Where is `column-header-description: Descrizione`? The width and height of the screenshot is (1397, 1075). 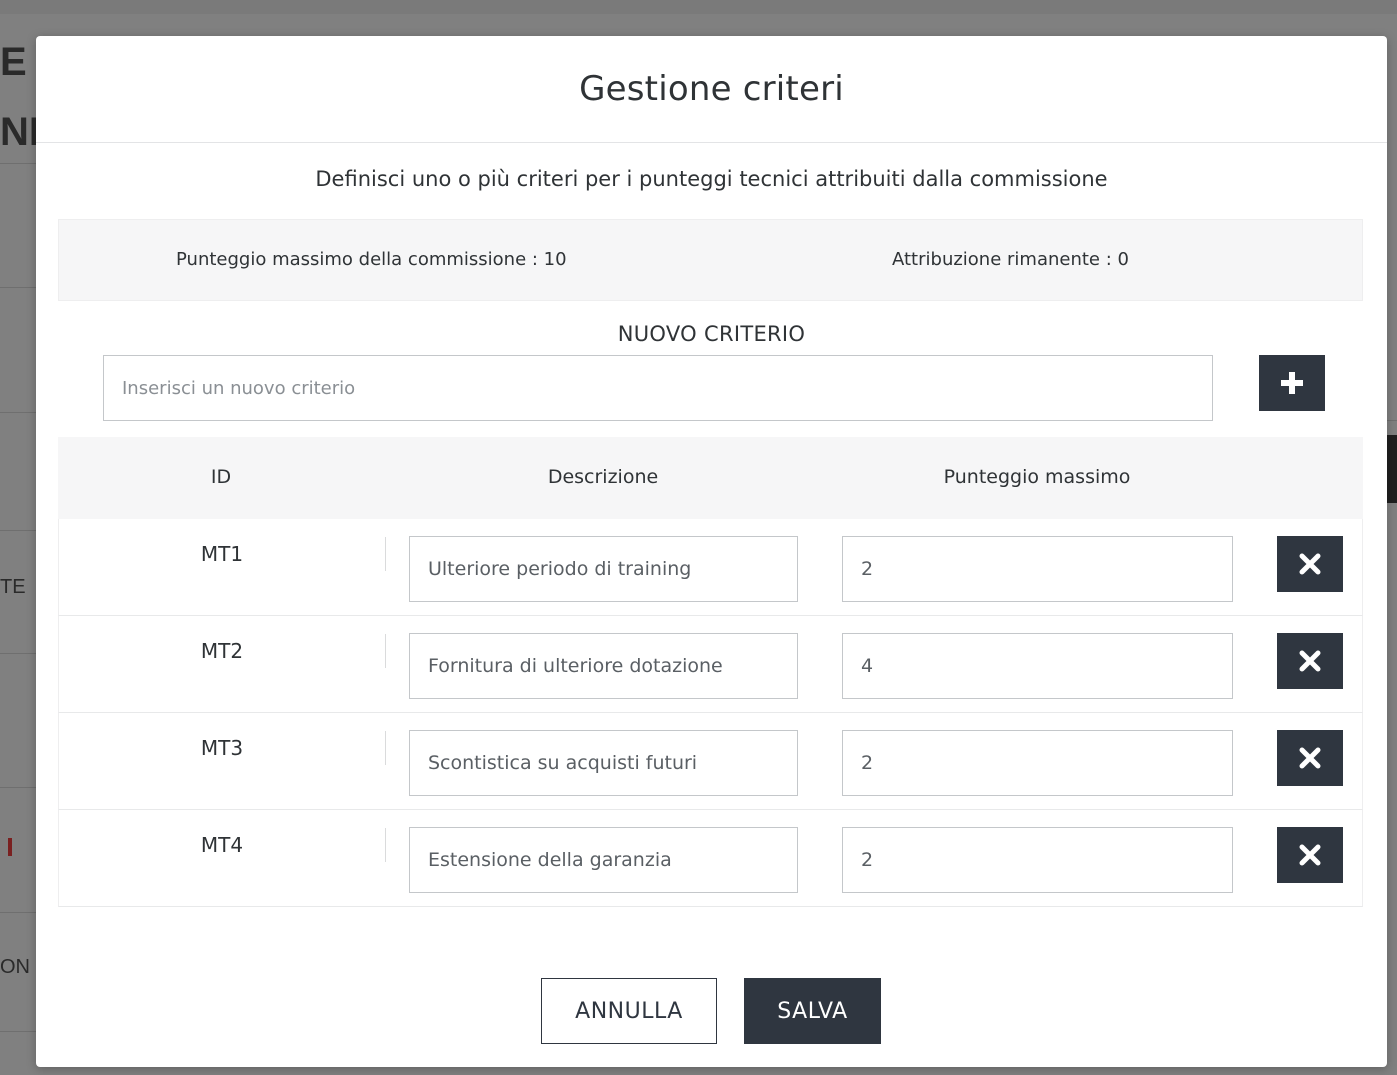
column-header-description: Descrizione is located at coordinates (603, 477).